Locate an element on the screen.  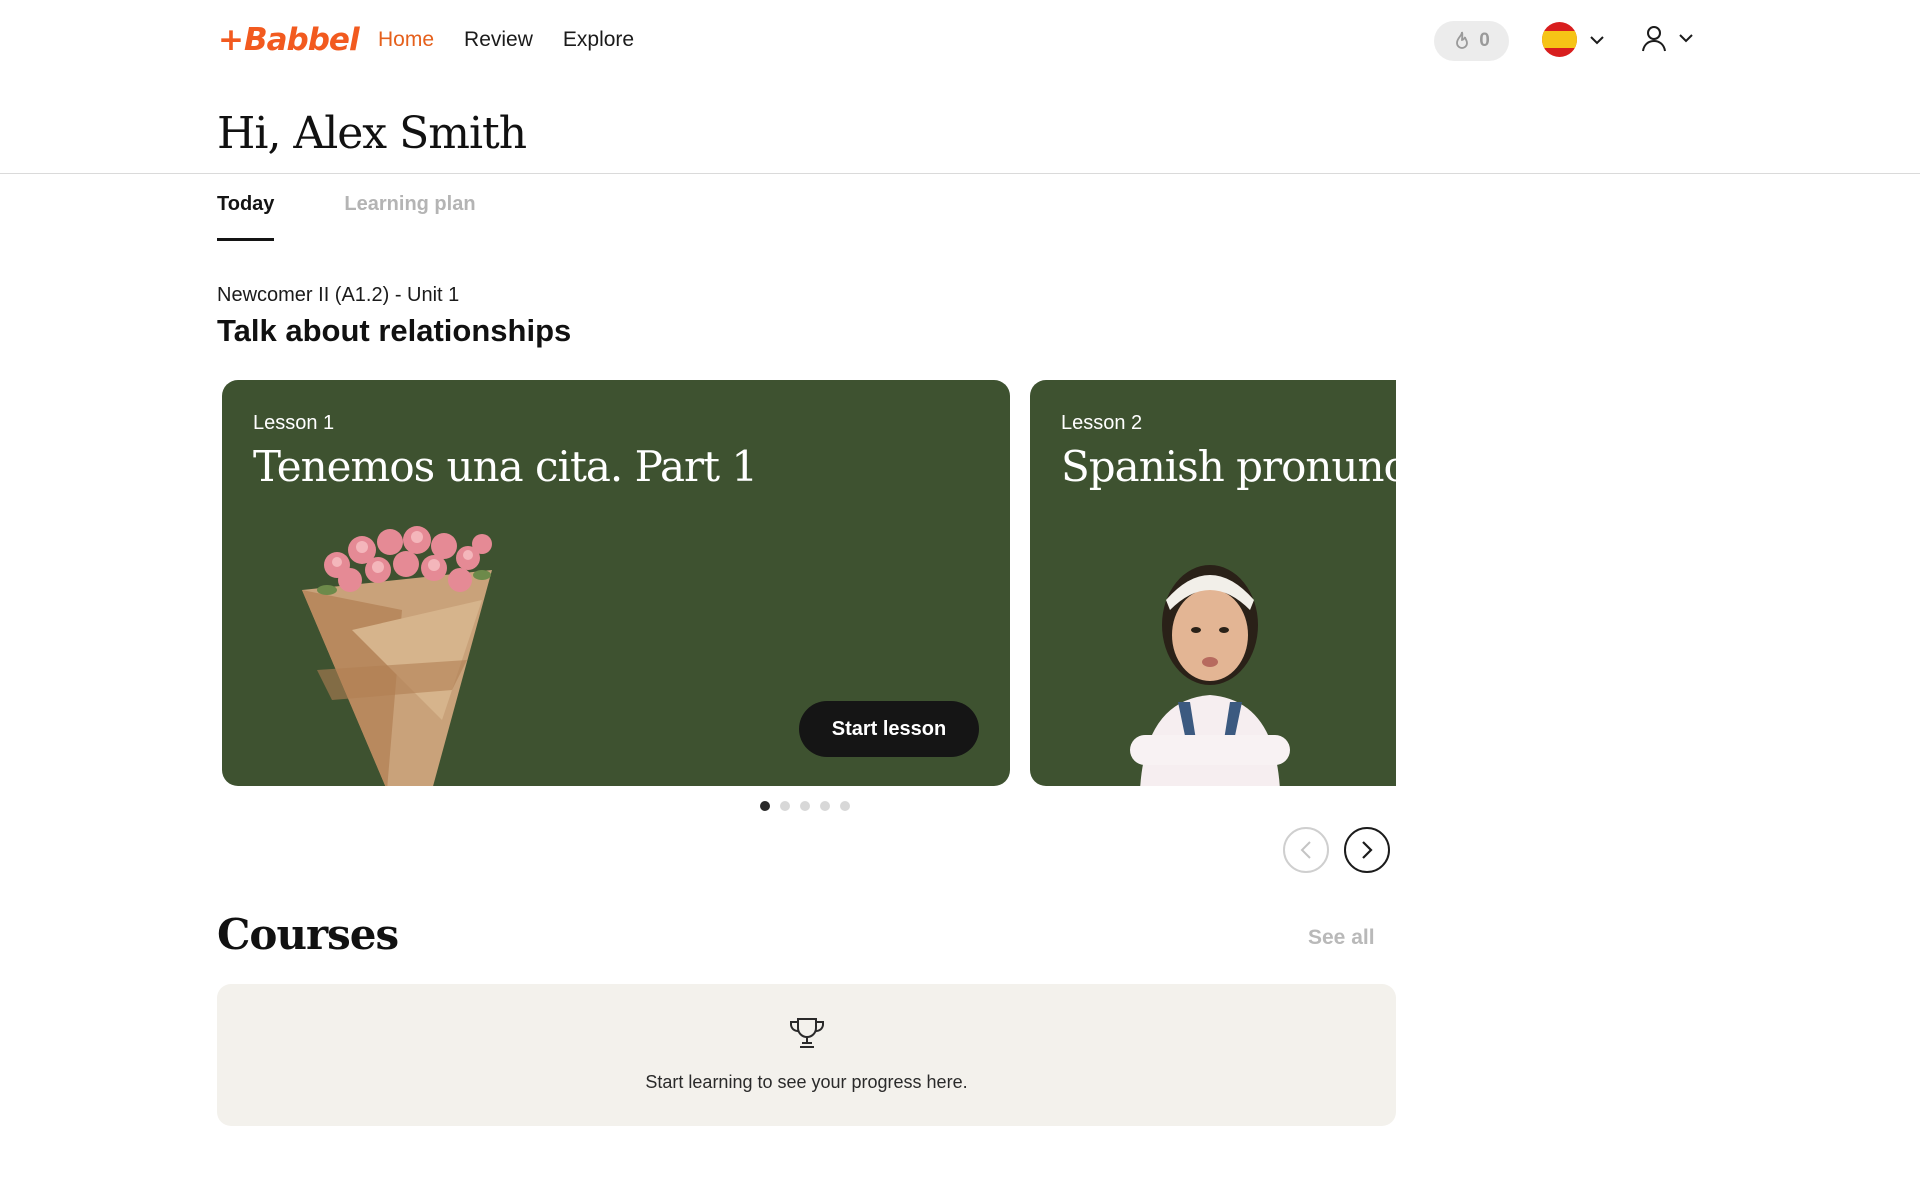
unit-title: Talk about relationships is located at coordinates (394, 330).